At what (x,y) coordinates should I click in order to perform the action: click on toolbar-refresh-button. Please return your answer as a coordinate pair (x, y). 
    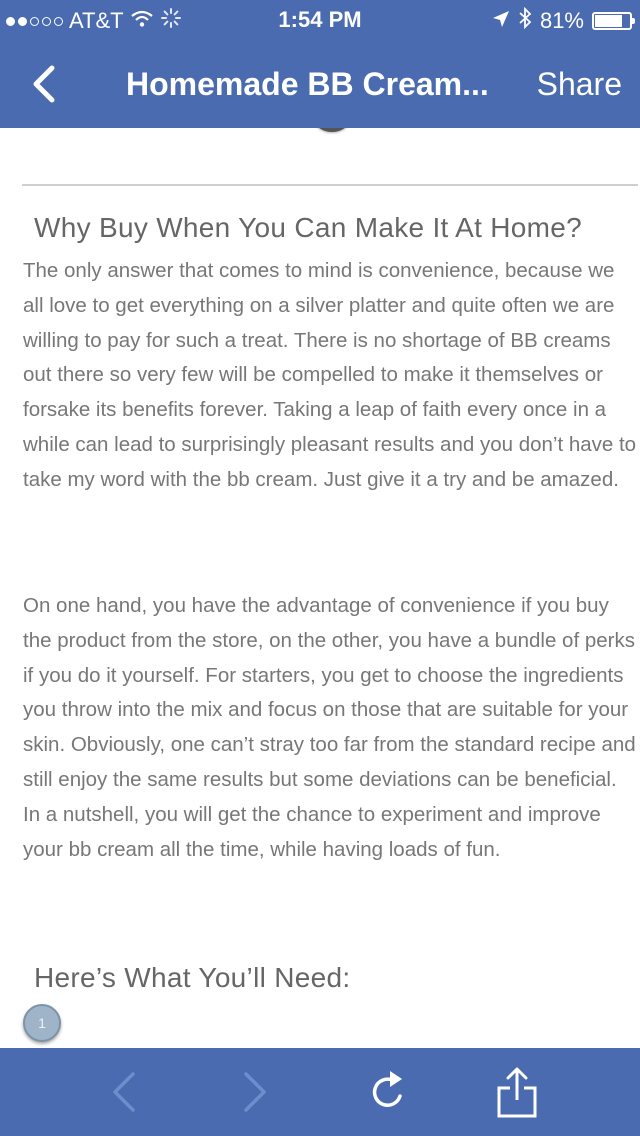
    Looking at the image, I should click on (388, 1092).